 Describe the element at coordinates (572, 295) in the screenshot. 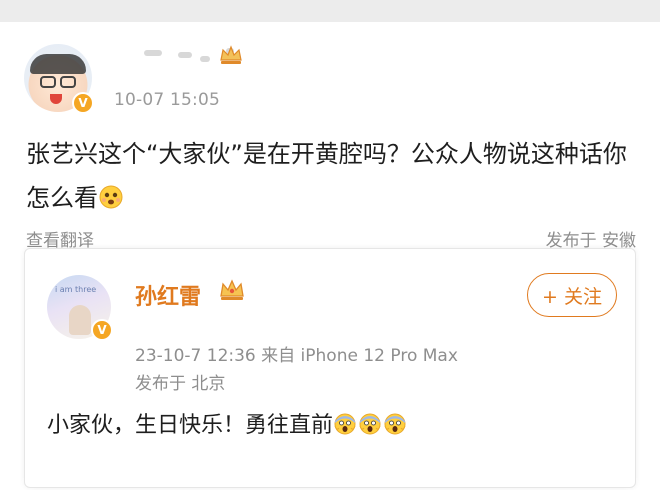

I see `follow-button: + 关注` at that location.